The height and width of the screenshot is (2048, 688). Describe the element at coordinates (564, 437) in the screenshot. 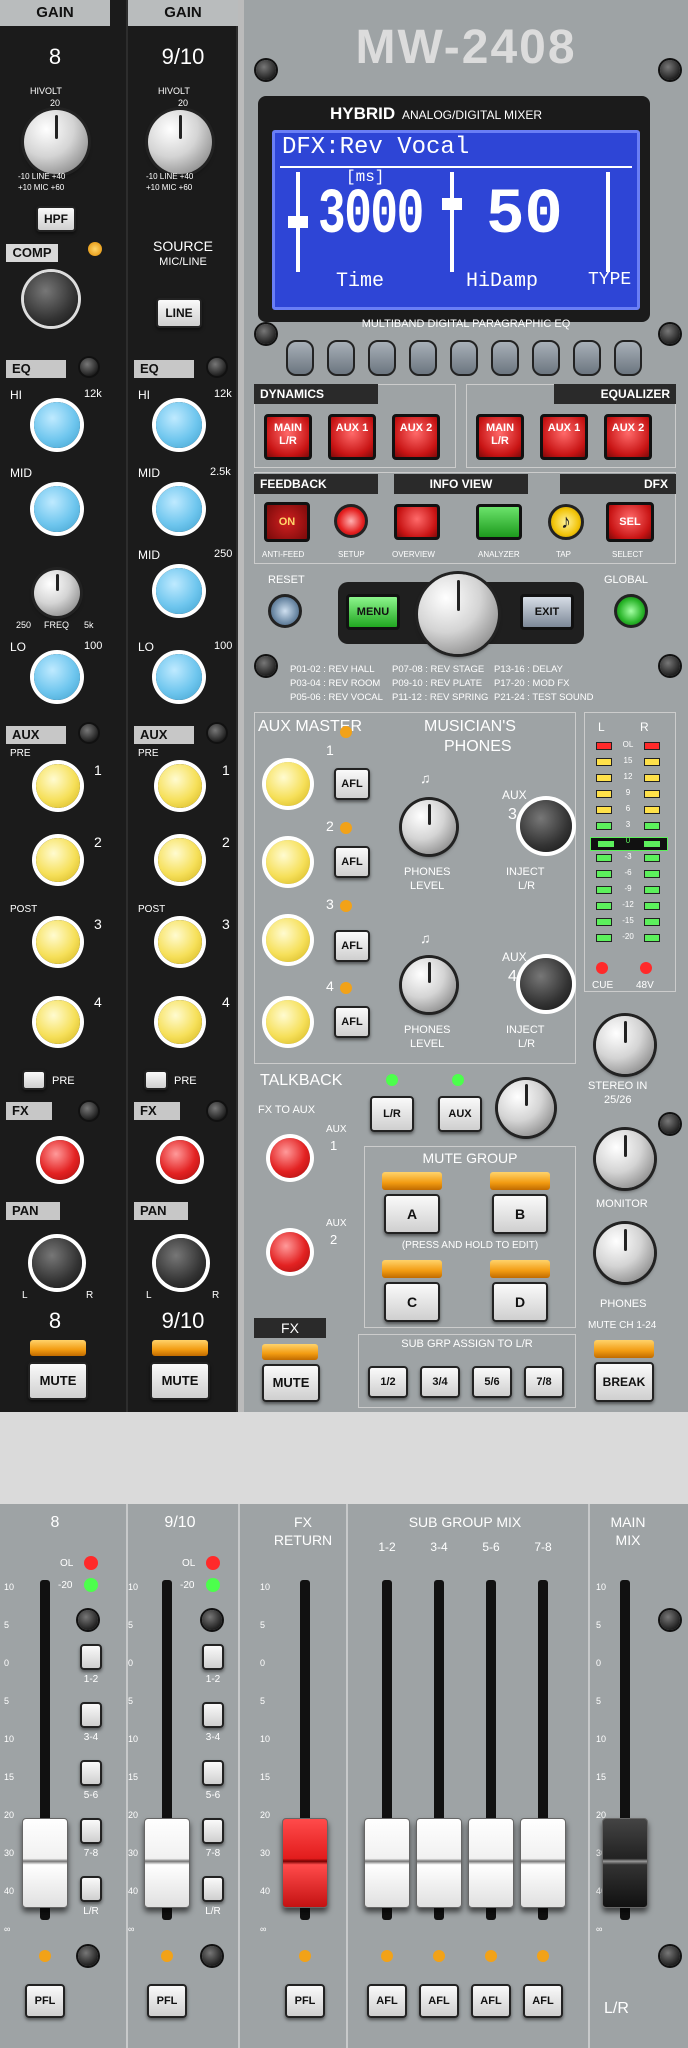

I see `equalizer-aux1-button: AUX 1` at that location.